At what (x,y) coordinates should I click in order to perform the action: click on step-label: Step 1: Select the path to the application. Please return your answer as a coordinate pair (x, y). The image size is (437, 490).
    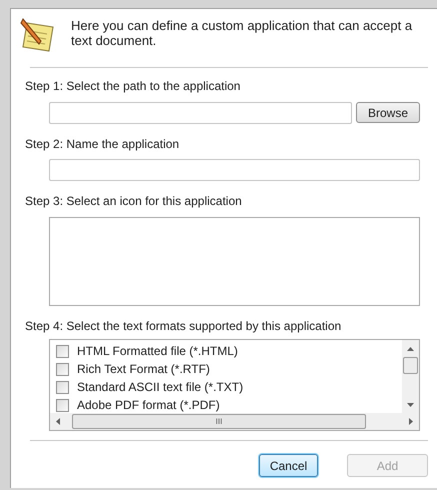
    Looking at the image, I should click on (133, 86).